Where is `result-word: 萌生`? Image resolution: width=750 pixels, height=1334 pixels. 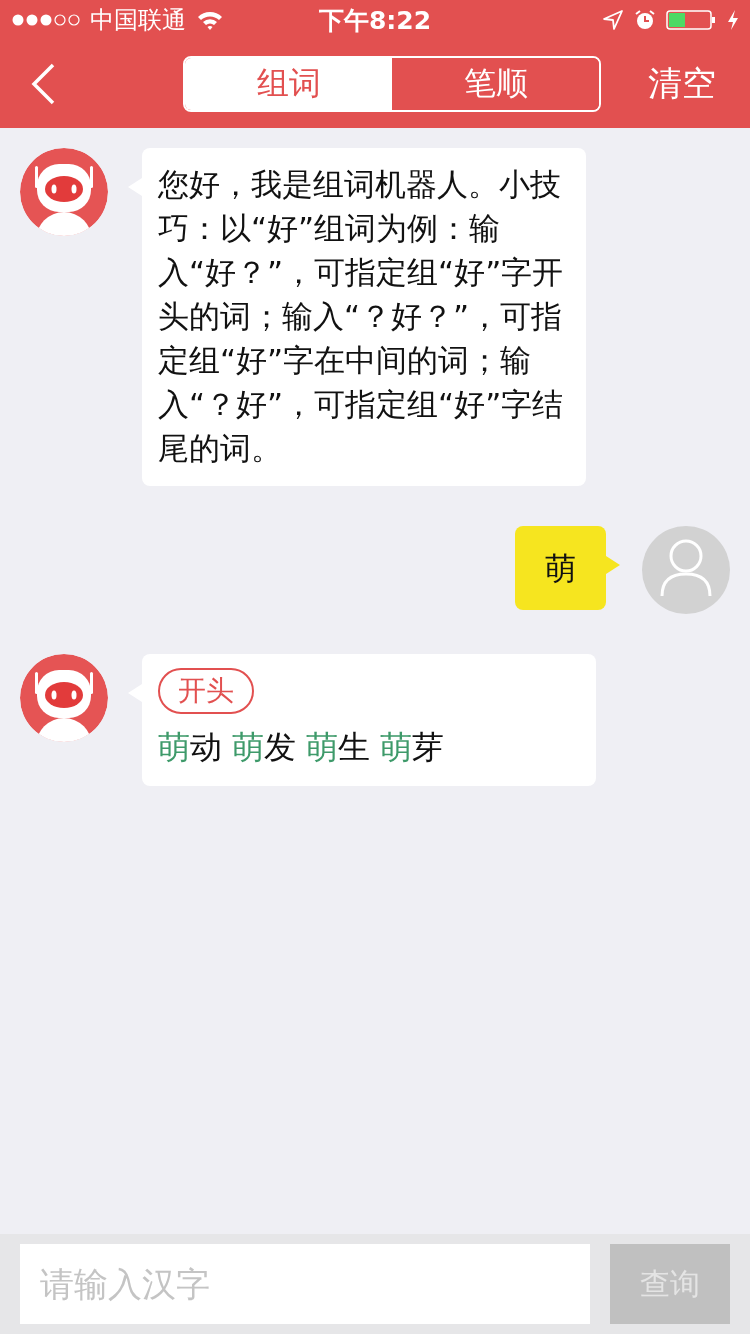
result-word: 萌生 is located at coordinates (338, 748).